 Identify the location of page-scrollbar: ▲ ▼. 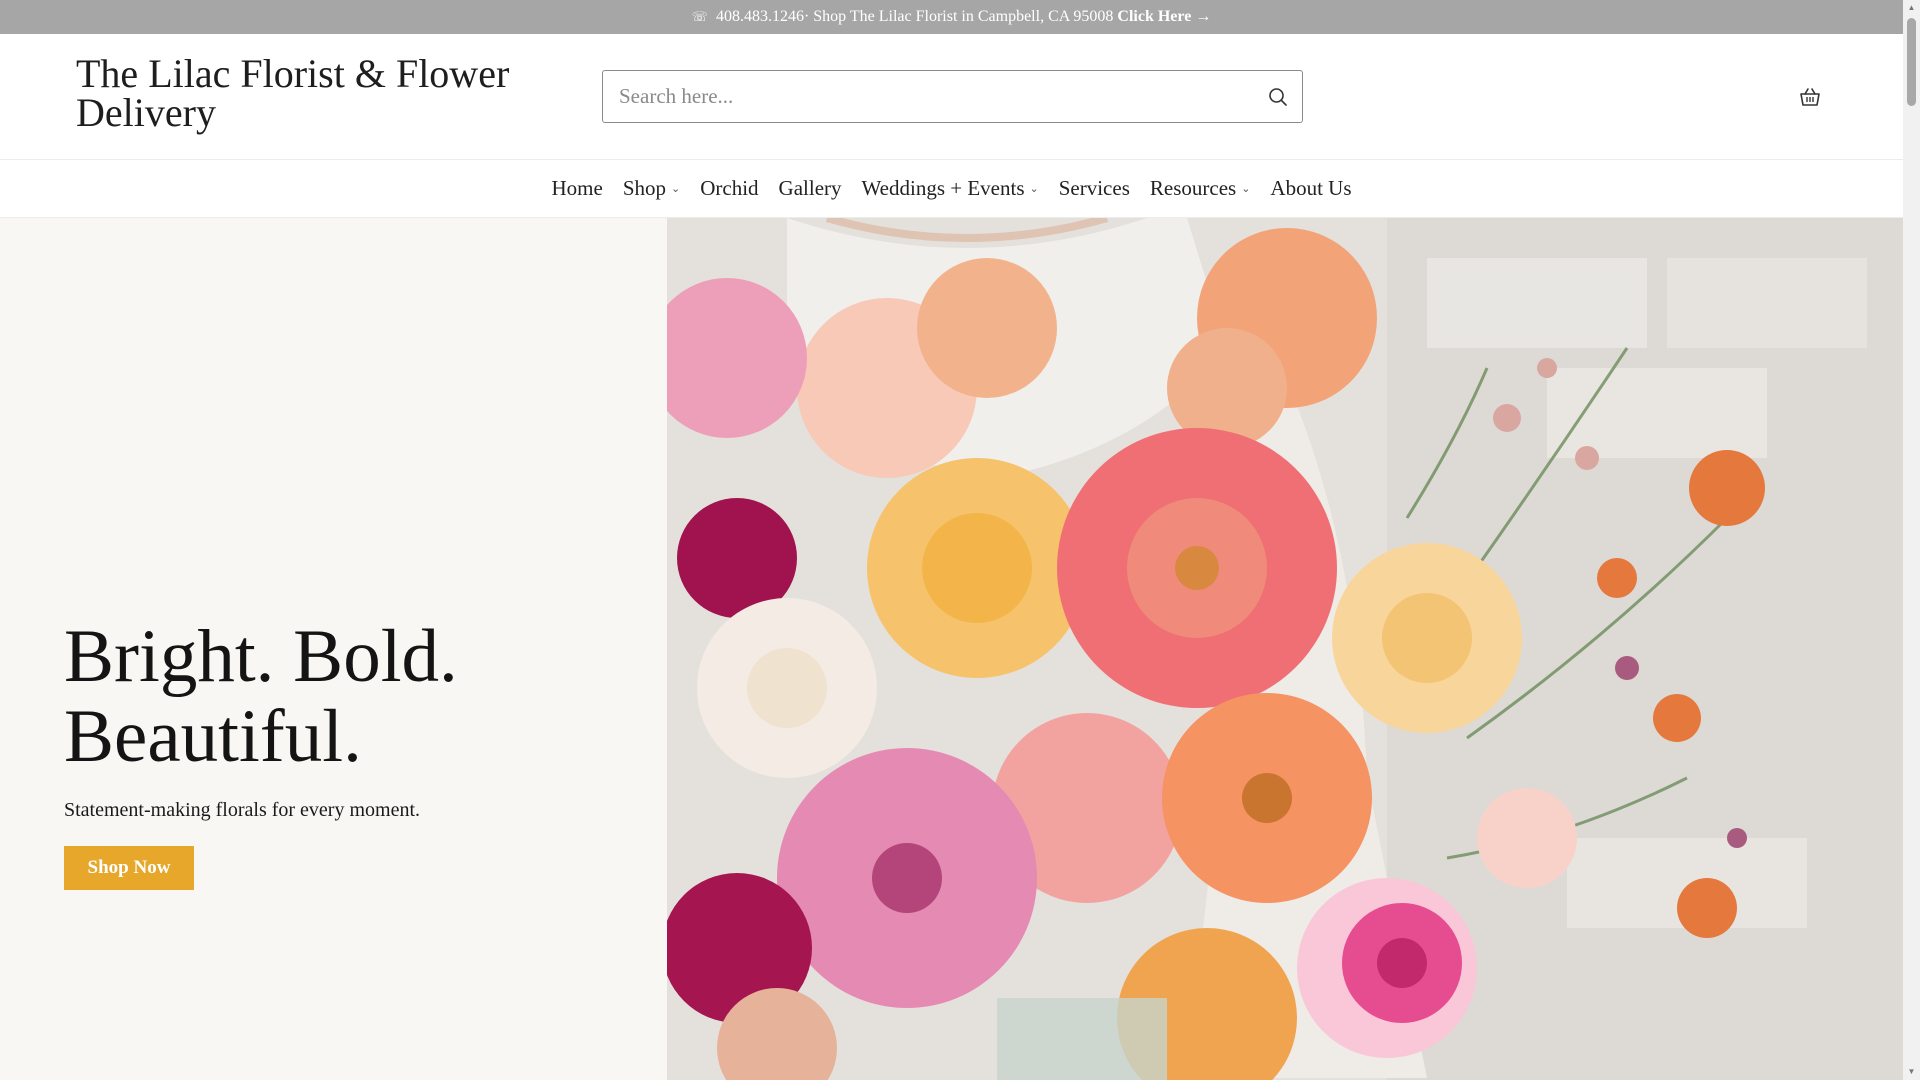
(1911, 540).